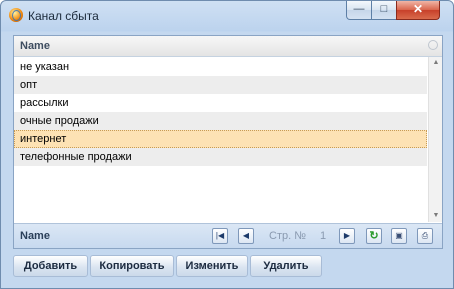 The image size is (454, 289). I want to click on first-page-icon: |◀, so click(220, 236).